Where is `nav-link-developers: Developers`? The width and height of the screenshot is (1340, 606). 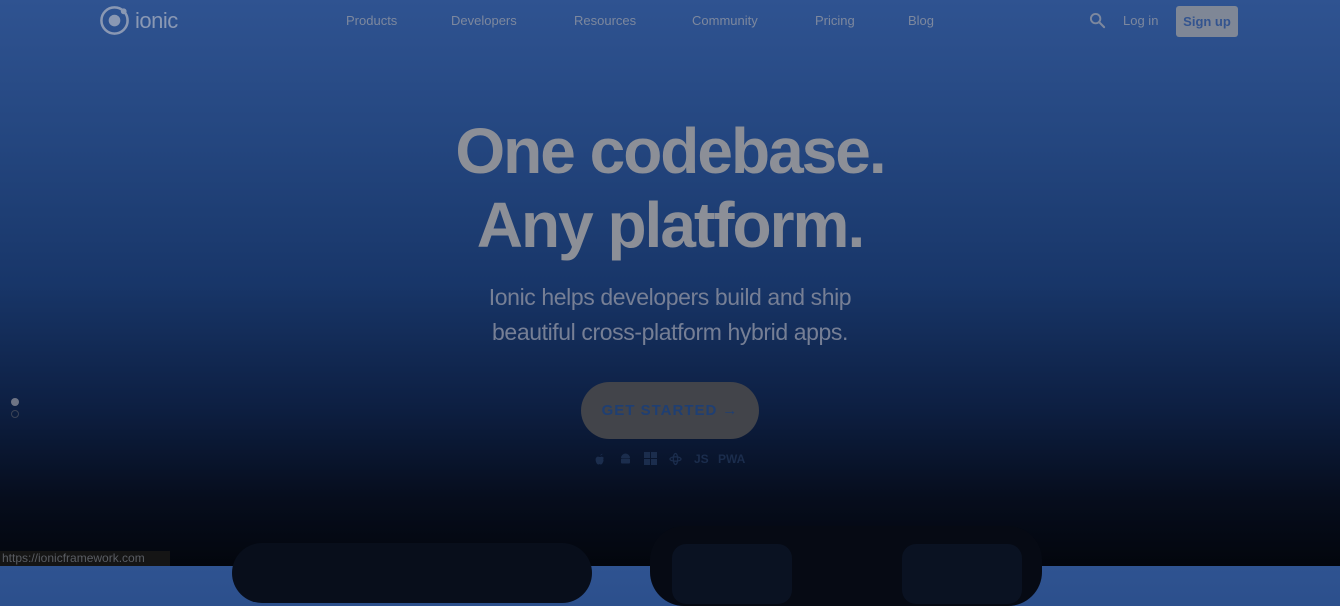 nav-link-developers: Developers is located at coordinates (484, 20).